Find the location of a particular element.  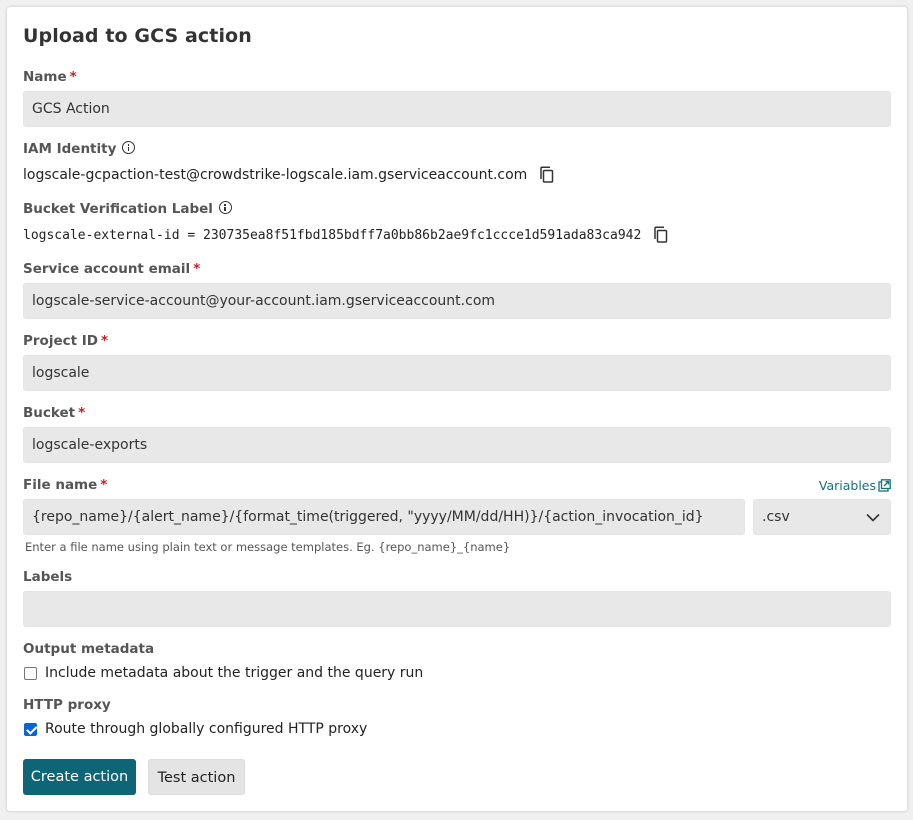

external-link-icon is located at coordinates (884, 485).